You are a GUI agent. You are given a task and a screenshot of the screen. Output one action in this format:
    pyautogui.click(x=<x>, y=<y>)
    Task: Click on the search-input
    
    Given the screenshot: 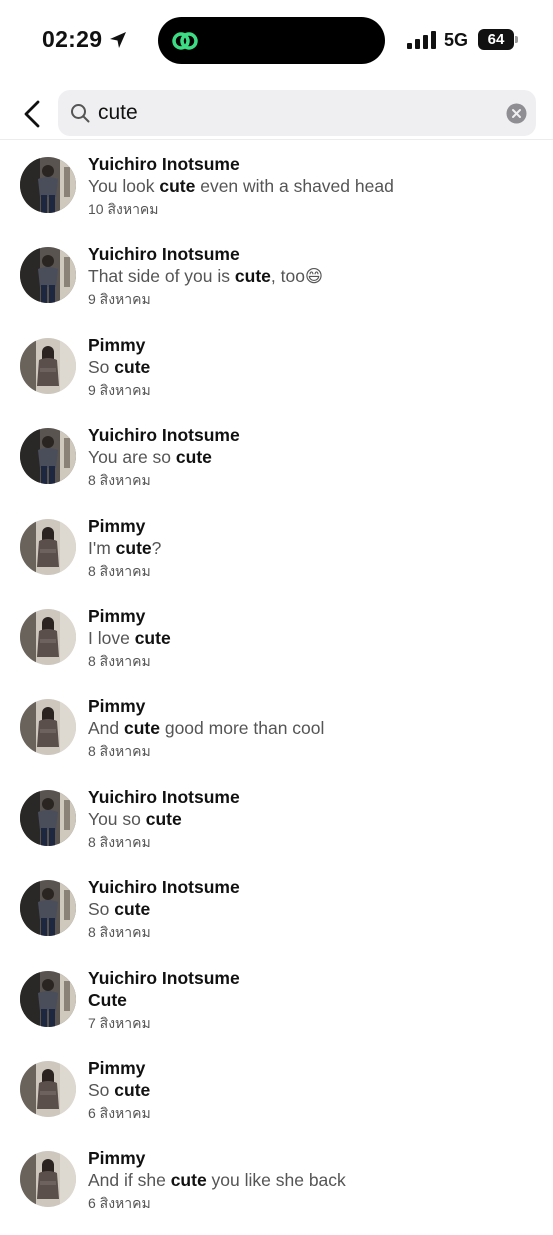 What is the action you would take?
    pyautogui.click(x=298, y=113)
    